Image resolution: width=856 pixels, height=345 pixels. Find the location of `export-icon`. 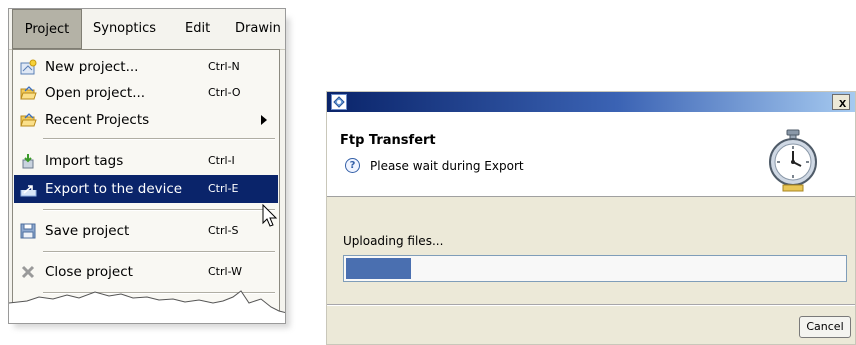

export-icon is located at coordinates (28, 191).